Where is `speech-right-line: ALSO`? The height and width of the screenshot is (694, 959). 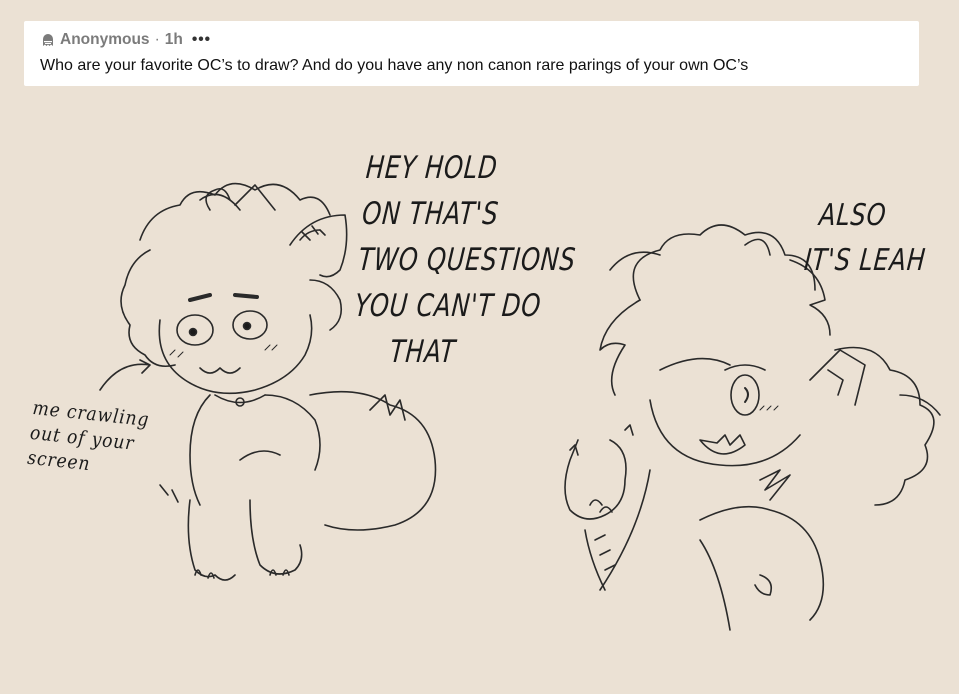
speech-right-line: ALSO is located at coordinates (852, 215).